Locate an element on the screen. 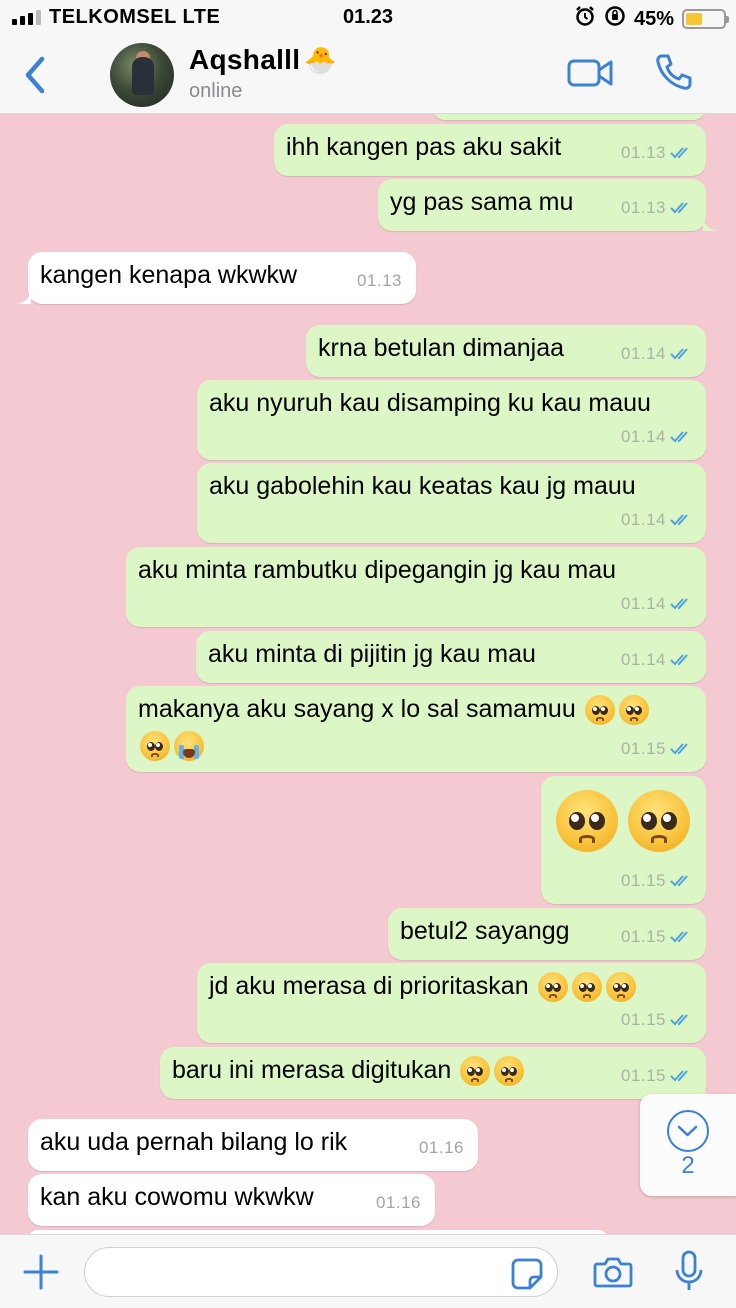 This screenshot has width=736, height=1308. message-bubble: kan aku cowomu wkwkw 01.16 is located at coordinates (231, 1200).